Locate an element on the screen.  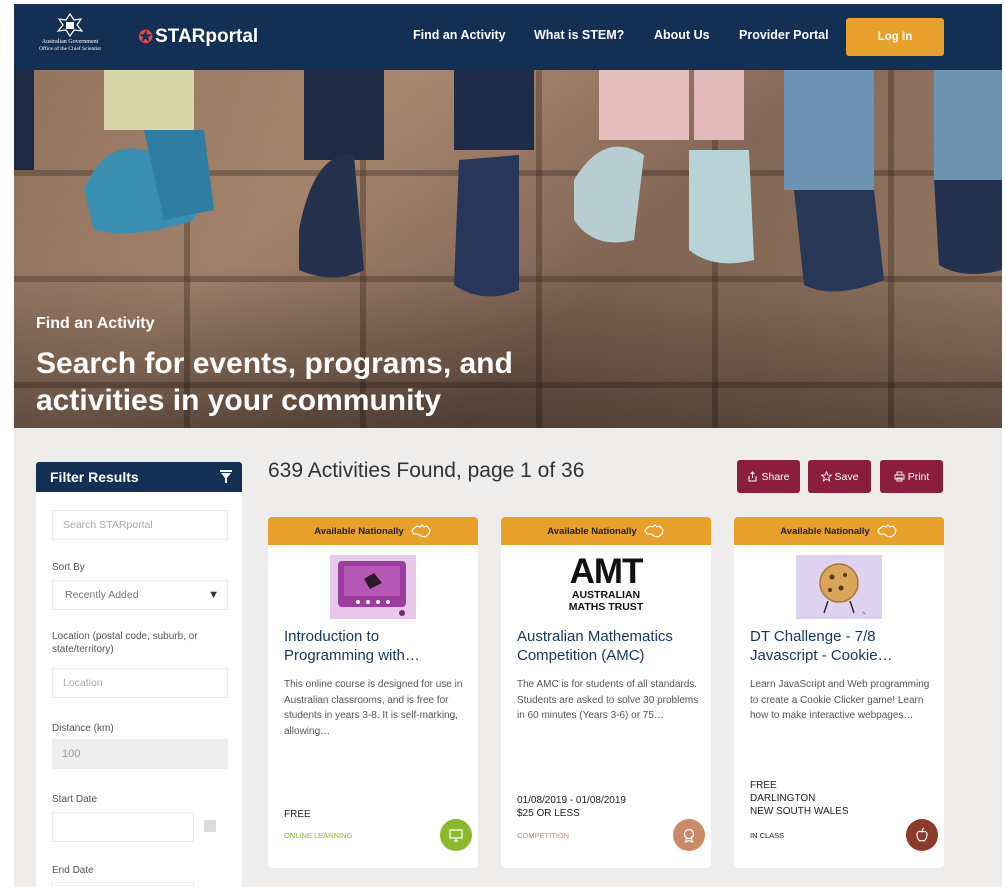
nav-find-activity: Find an Activity is located at coordinates (459, 35).